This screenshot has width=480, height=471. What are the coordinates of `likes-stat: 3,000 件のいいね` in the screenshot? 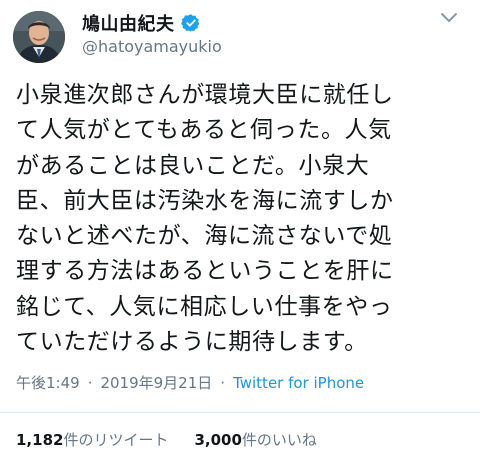 It's located at (255, 439).